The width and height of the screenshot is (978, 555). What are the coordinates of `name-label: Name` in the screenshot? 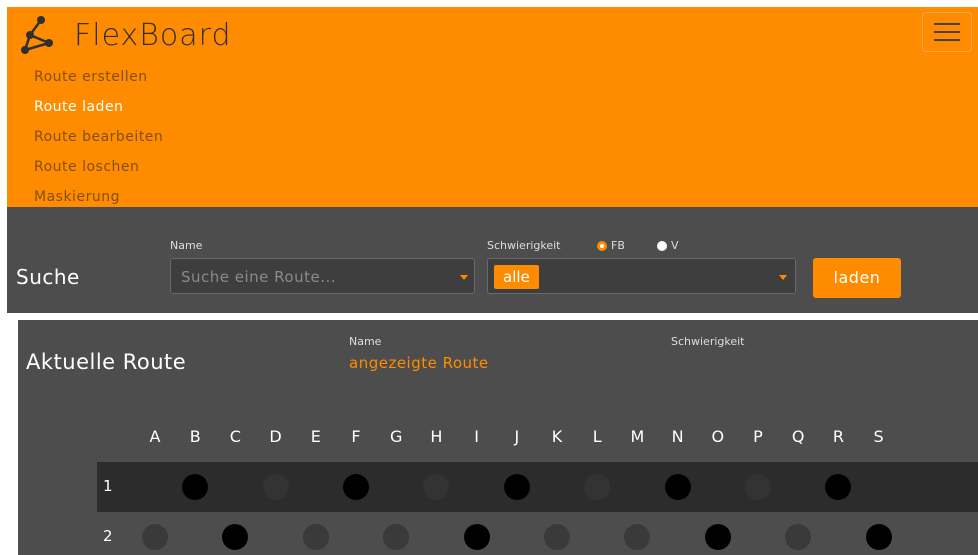 It's located at (186, 245).